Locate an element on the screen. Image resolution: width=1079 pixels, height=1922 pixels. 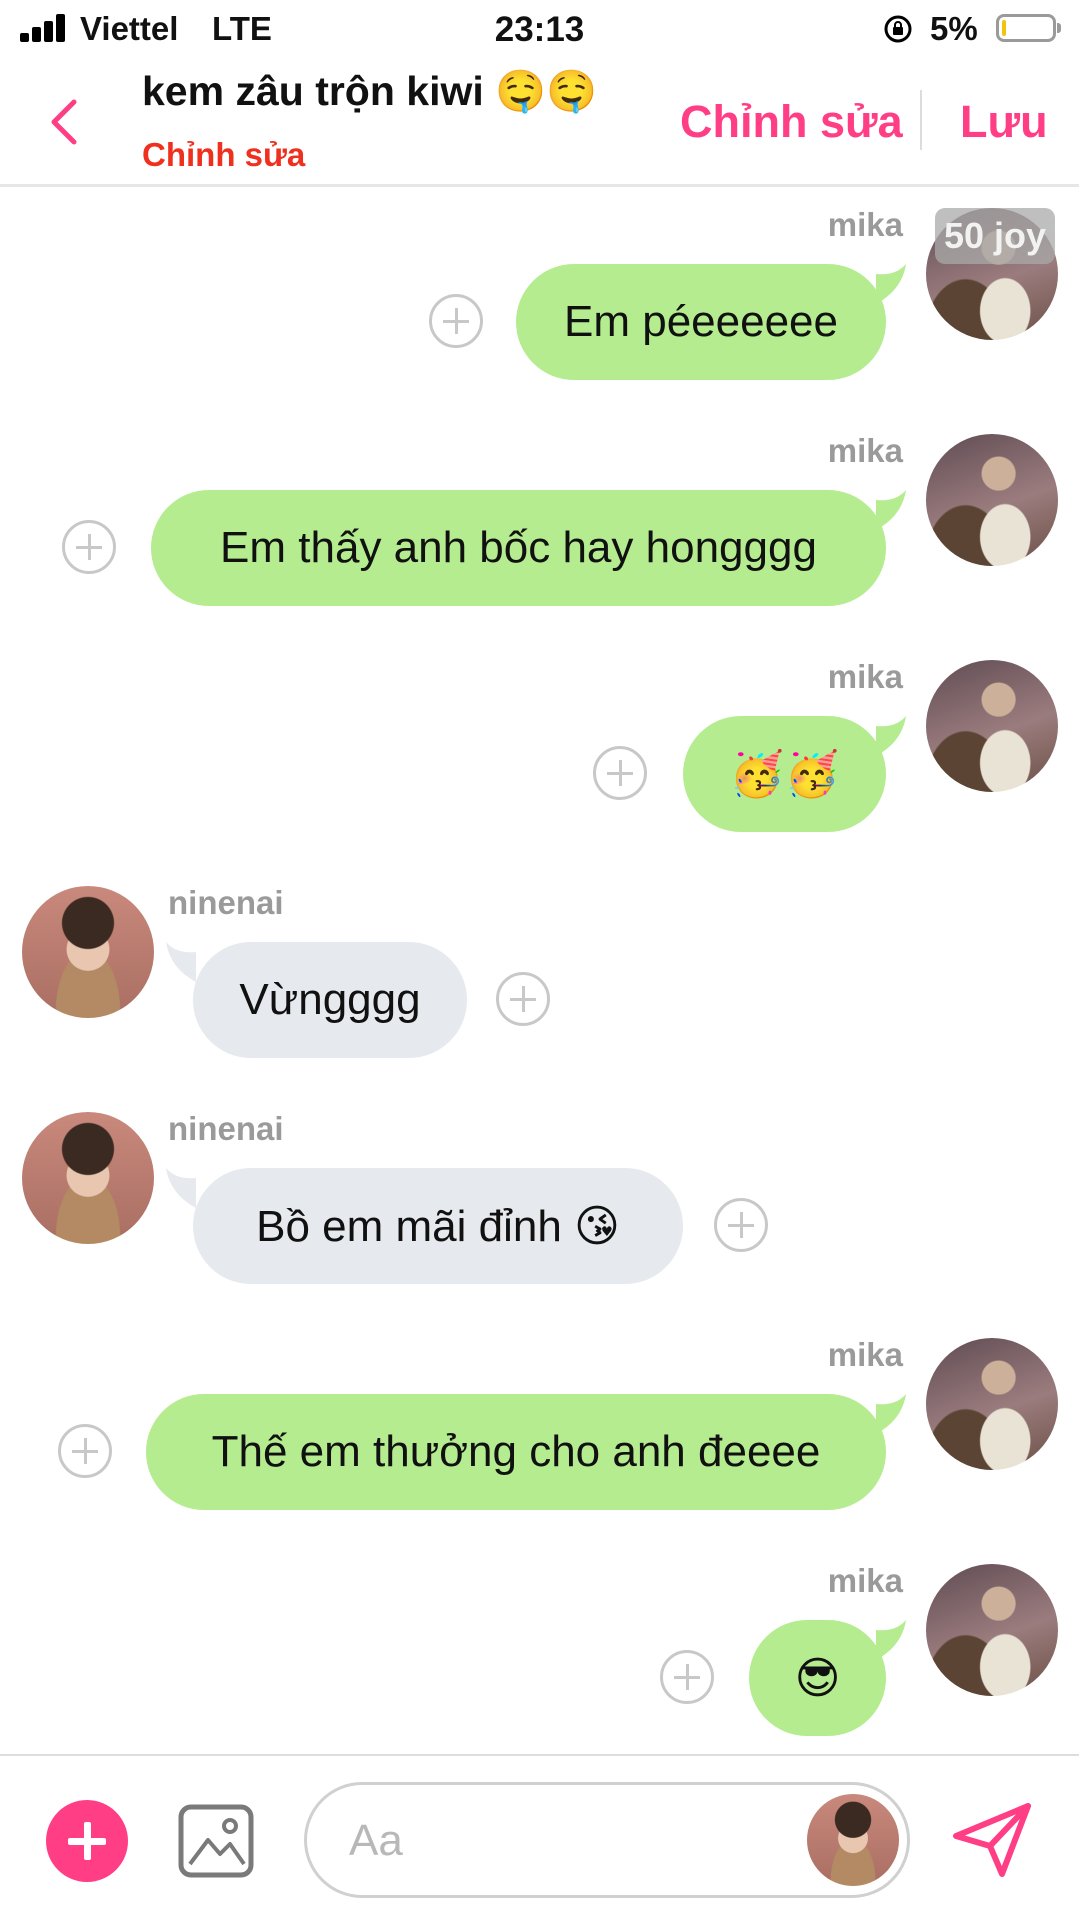
composer-bar is located at coordinates (539, 1838).